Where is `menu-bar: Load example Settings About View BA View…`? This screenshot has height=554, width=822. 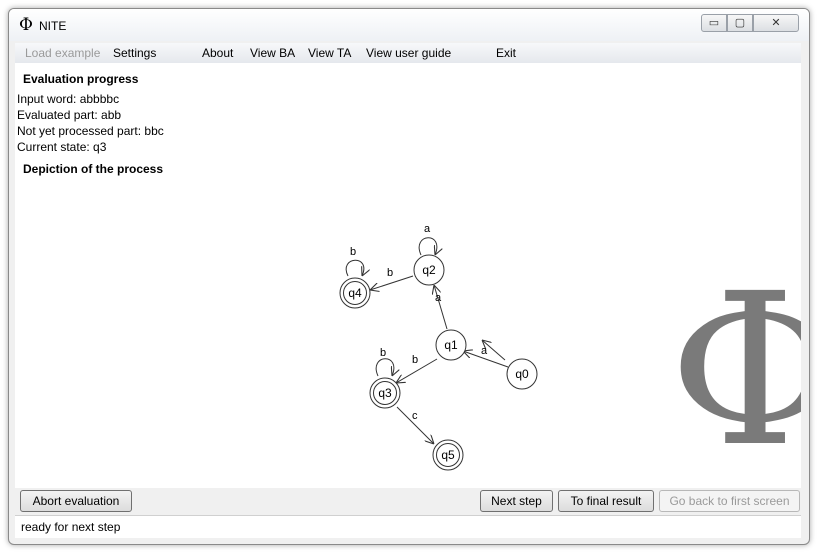
menu-bar: Load example Settings About View BA View… is located at coordinates (408, 53).